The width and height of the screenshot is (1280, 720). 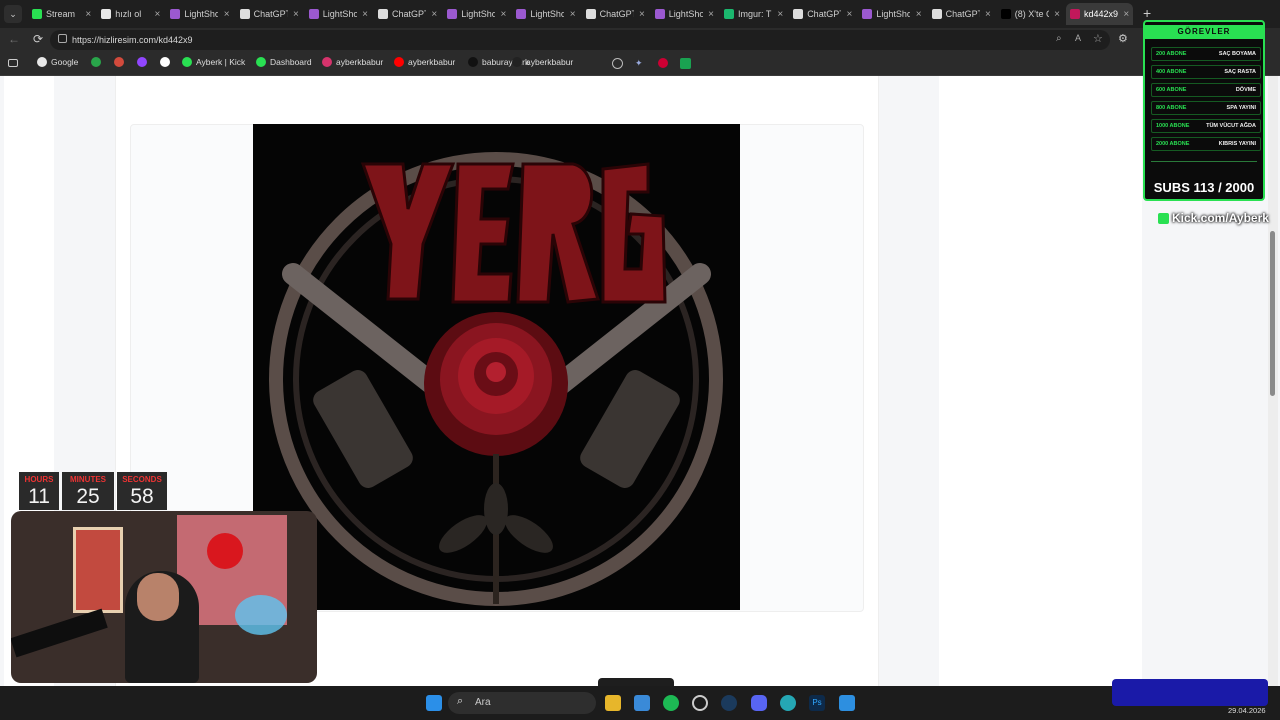 I want to click on tab-2: LightSho ×, so click(x=199, y=14).